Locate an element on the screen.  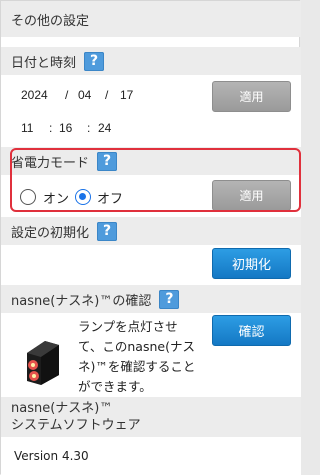
month-field: 04 is located at coordinates (84, 95).